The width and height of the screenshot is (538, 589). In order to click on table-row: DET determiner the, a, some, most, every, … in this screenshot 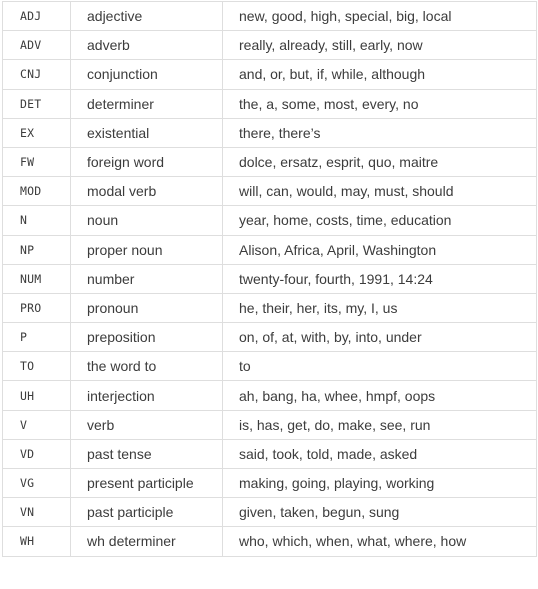, I will do `click(269, 103)`.